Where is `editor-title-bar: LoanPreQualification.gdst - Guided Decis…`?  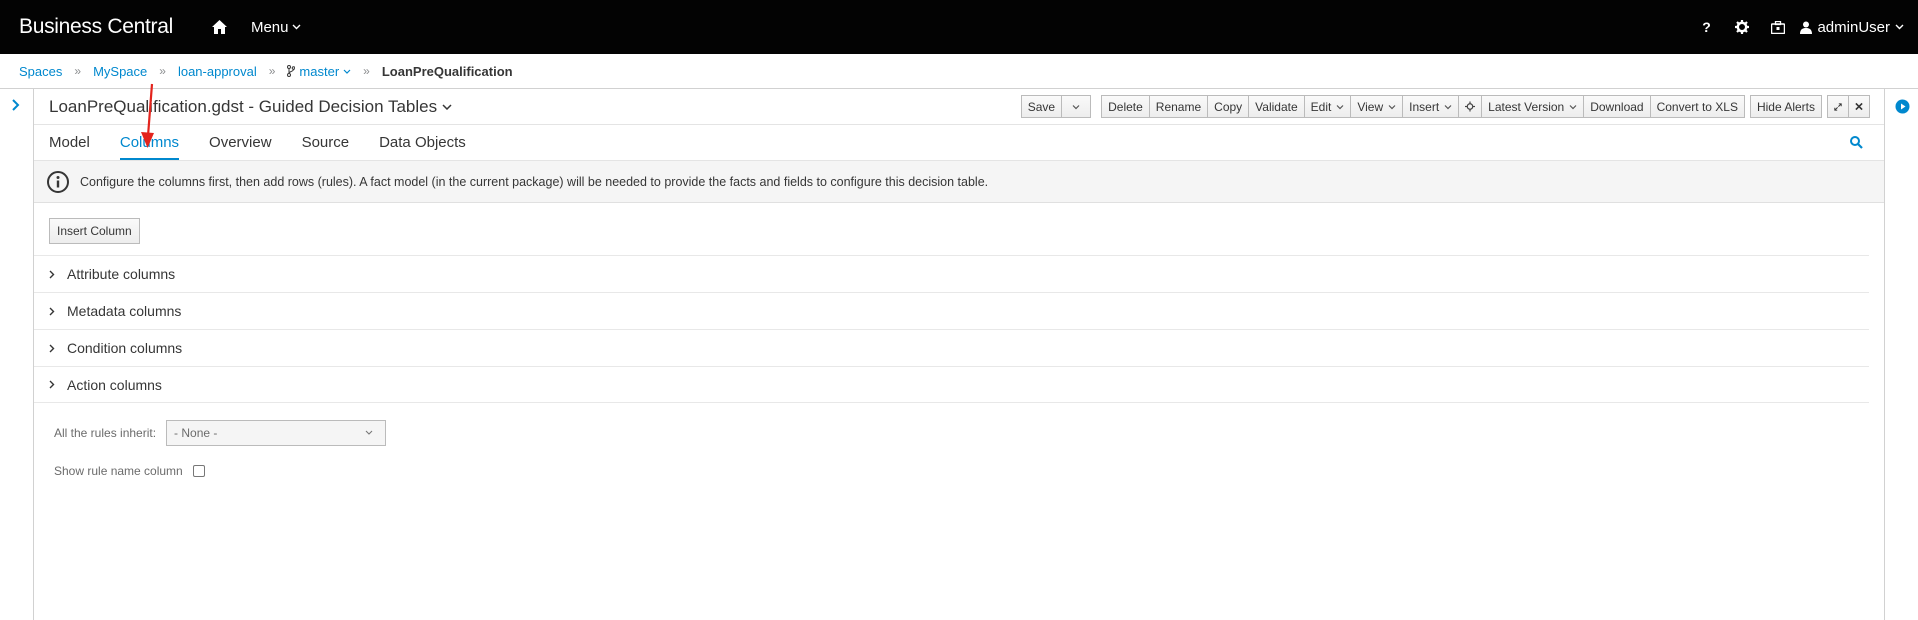 editor-title-bar: LoanPreQualification.gdst - Guided Decis… is located at coordinates (959, 107).